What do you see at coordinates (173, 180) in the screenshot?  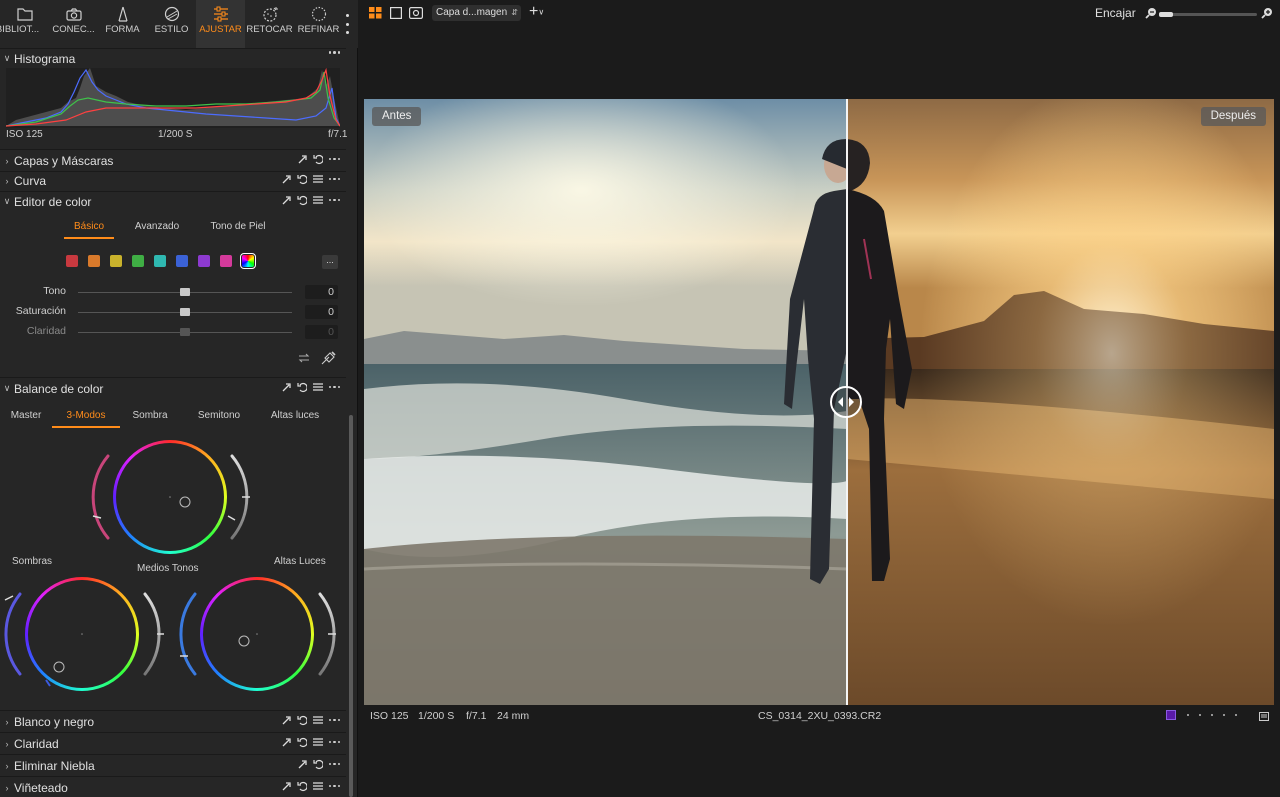 I see `curve-header: › Curva` at bounding box center [173, 180].